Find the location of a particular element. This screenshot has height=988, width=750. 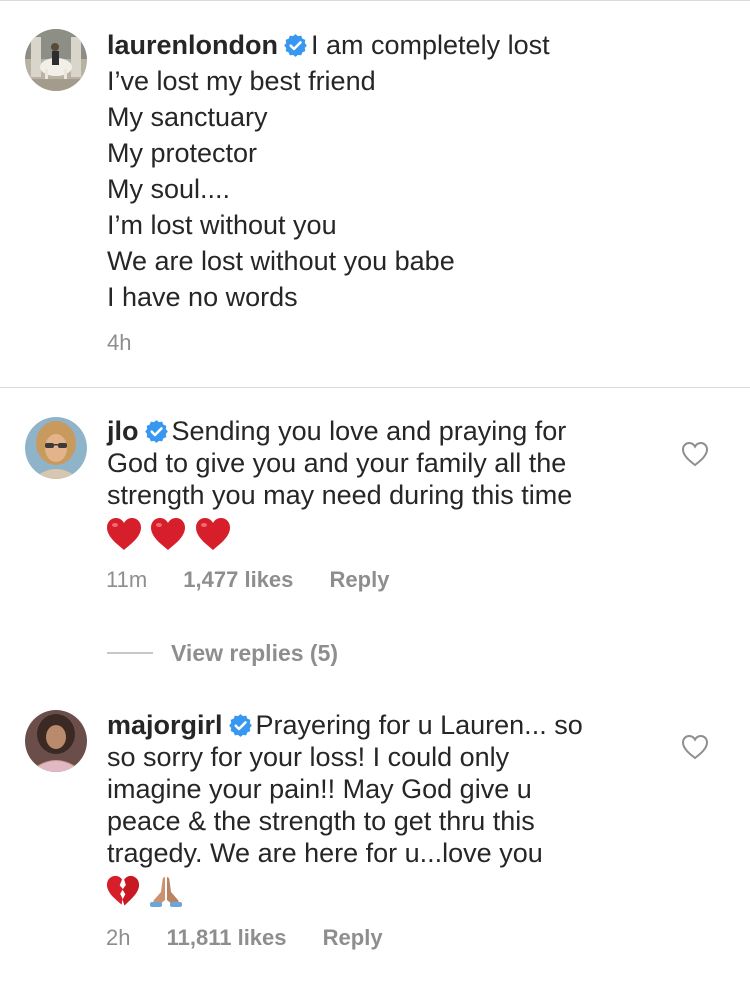

view-replies-button: View replies (5) is located at coordinates (222, 653).